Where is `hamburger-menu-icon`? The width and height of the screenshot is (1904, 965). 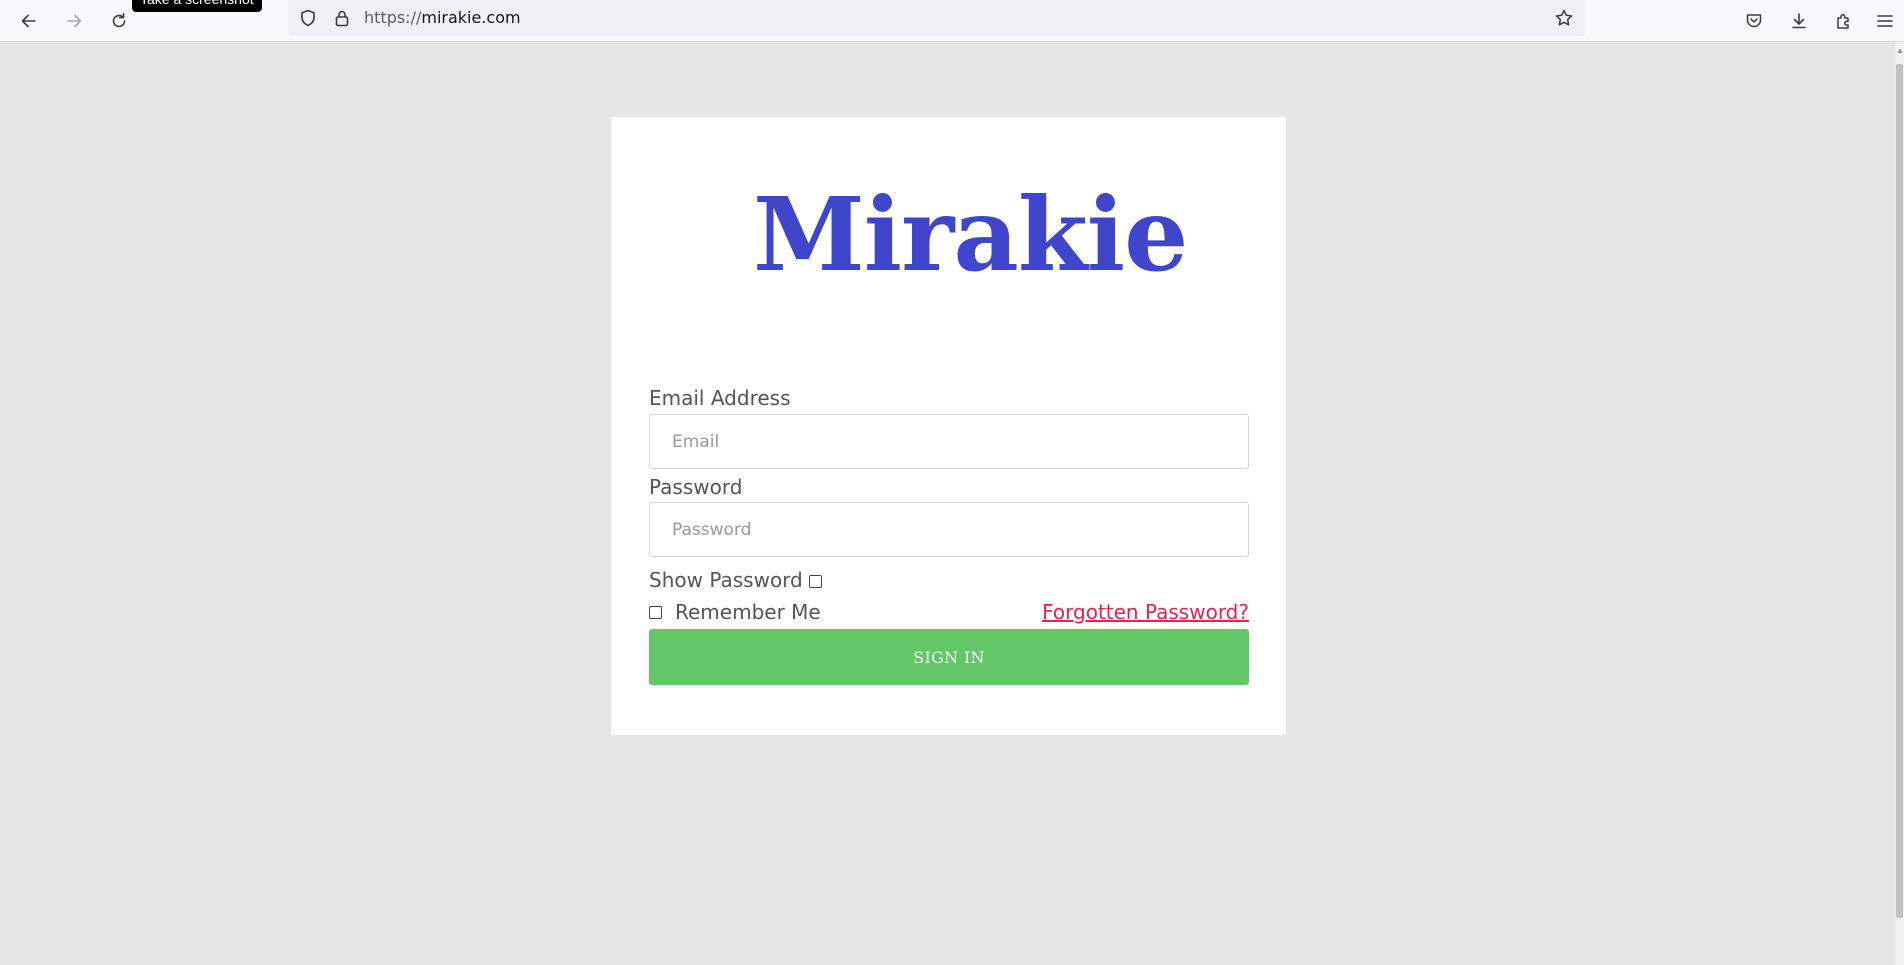
hamburger-menu-icon is located at coordinates (1885, 21).